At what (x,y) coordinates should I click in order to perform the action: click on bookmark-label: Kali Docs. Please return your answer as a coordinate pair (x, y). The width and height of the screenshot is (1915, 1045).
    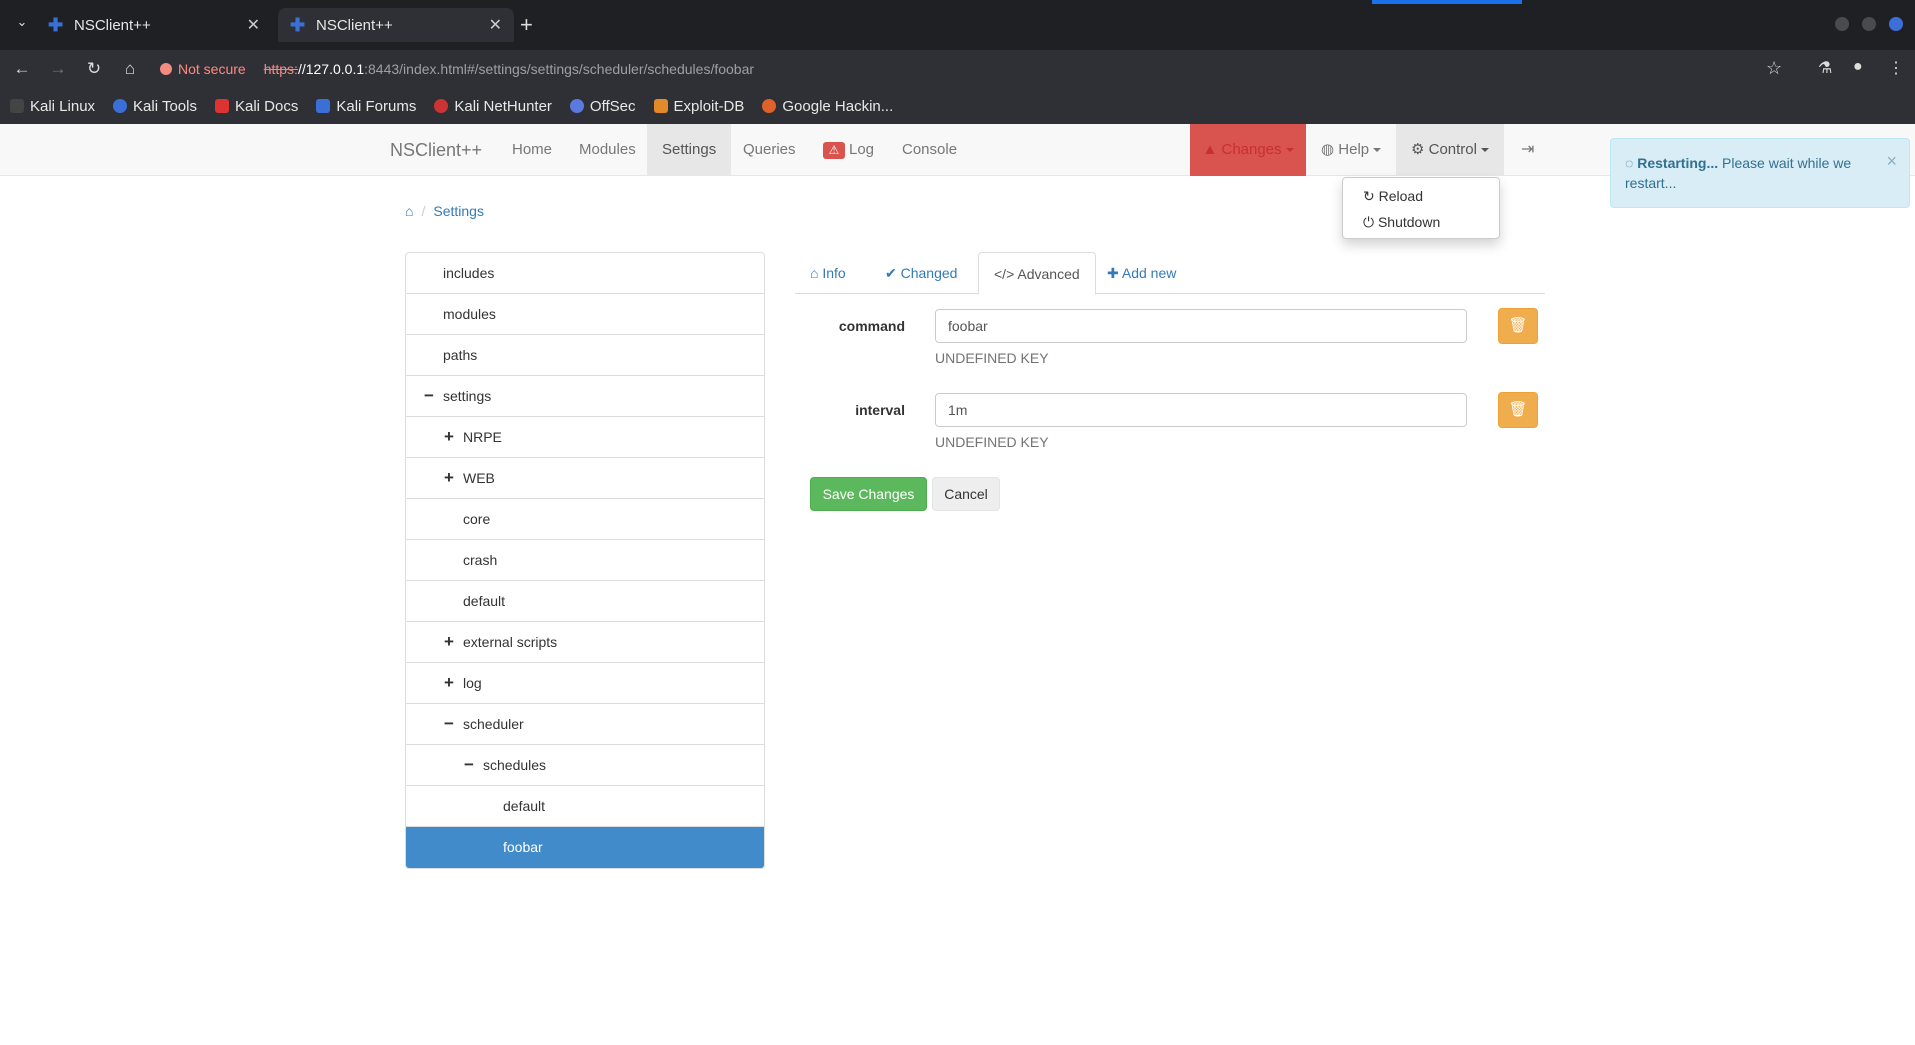
    Looking at the image, I should click on (266, 106).